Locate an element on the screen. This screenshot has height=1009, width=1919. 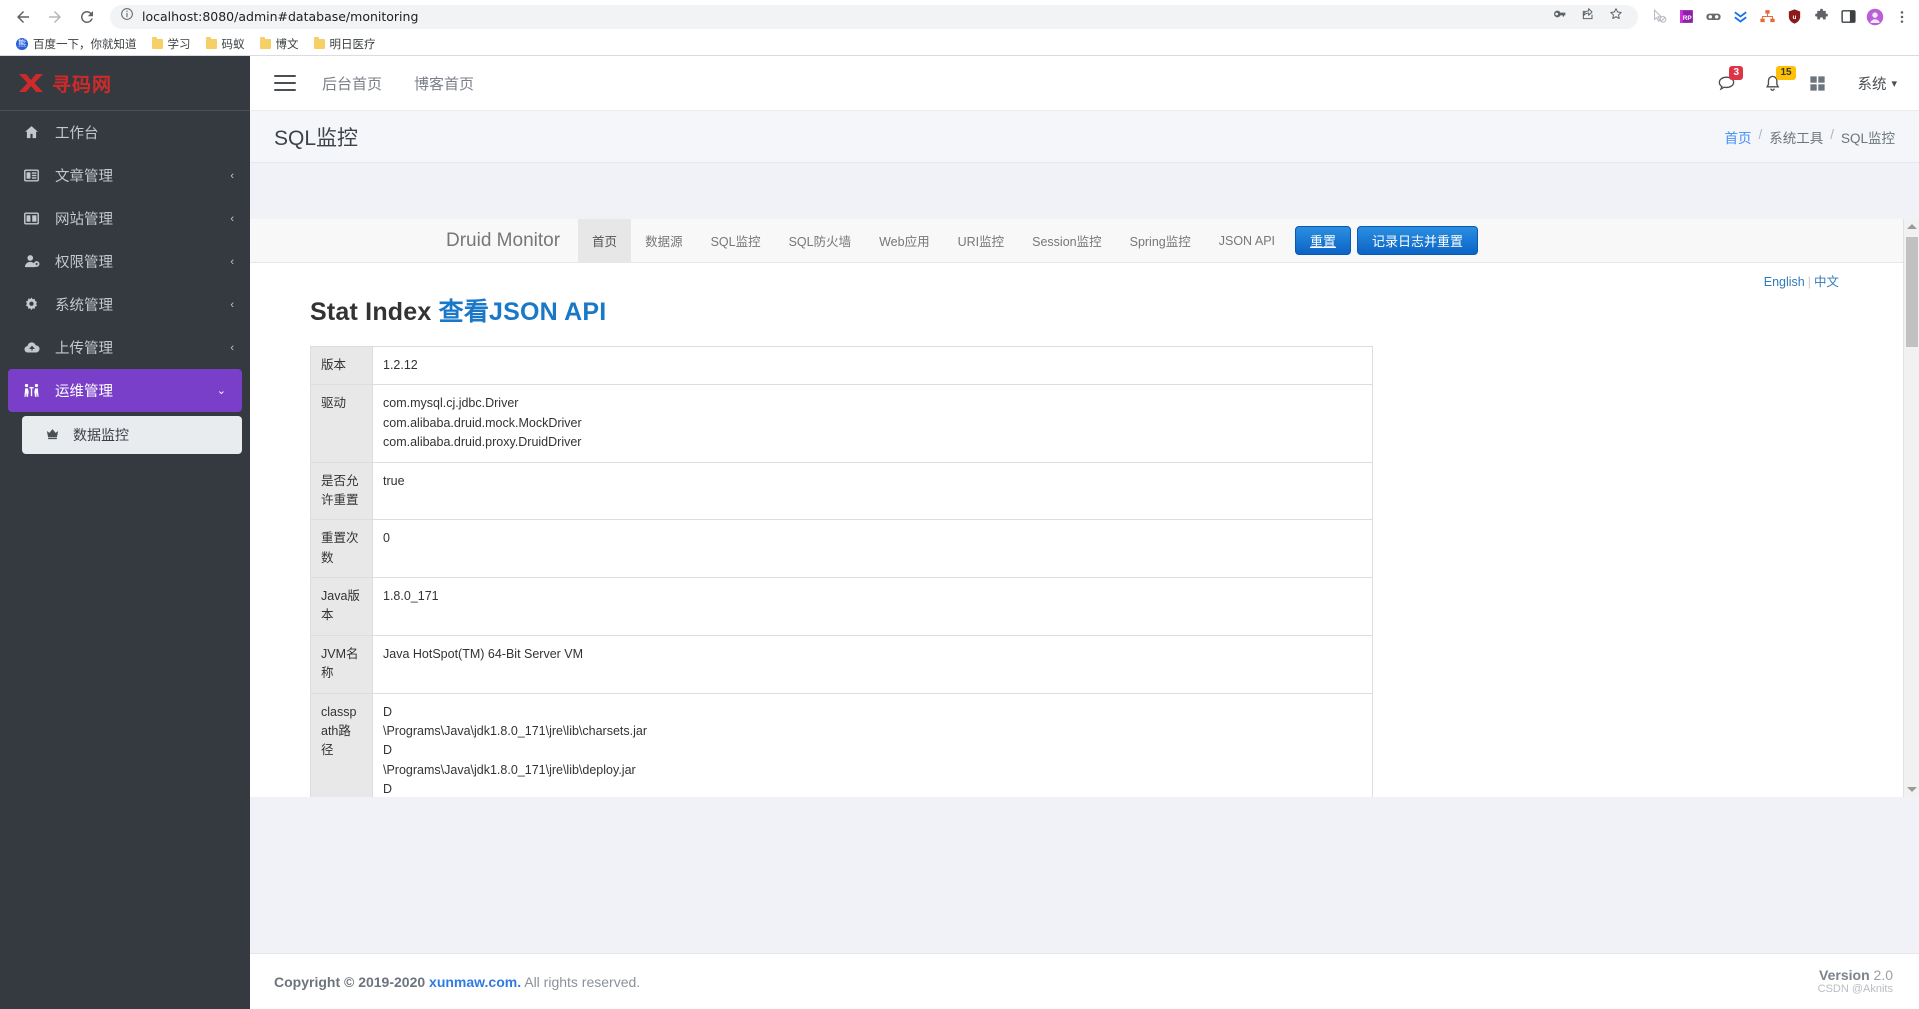
svg-text: RP is located at coordinates (1687, 18).